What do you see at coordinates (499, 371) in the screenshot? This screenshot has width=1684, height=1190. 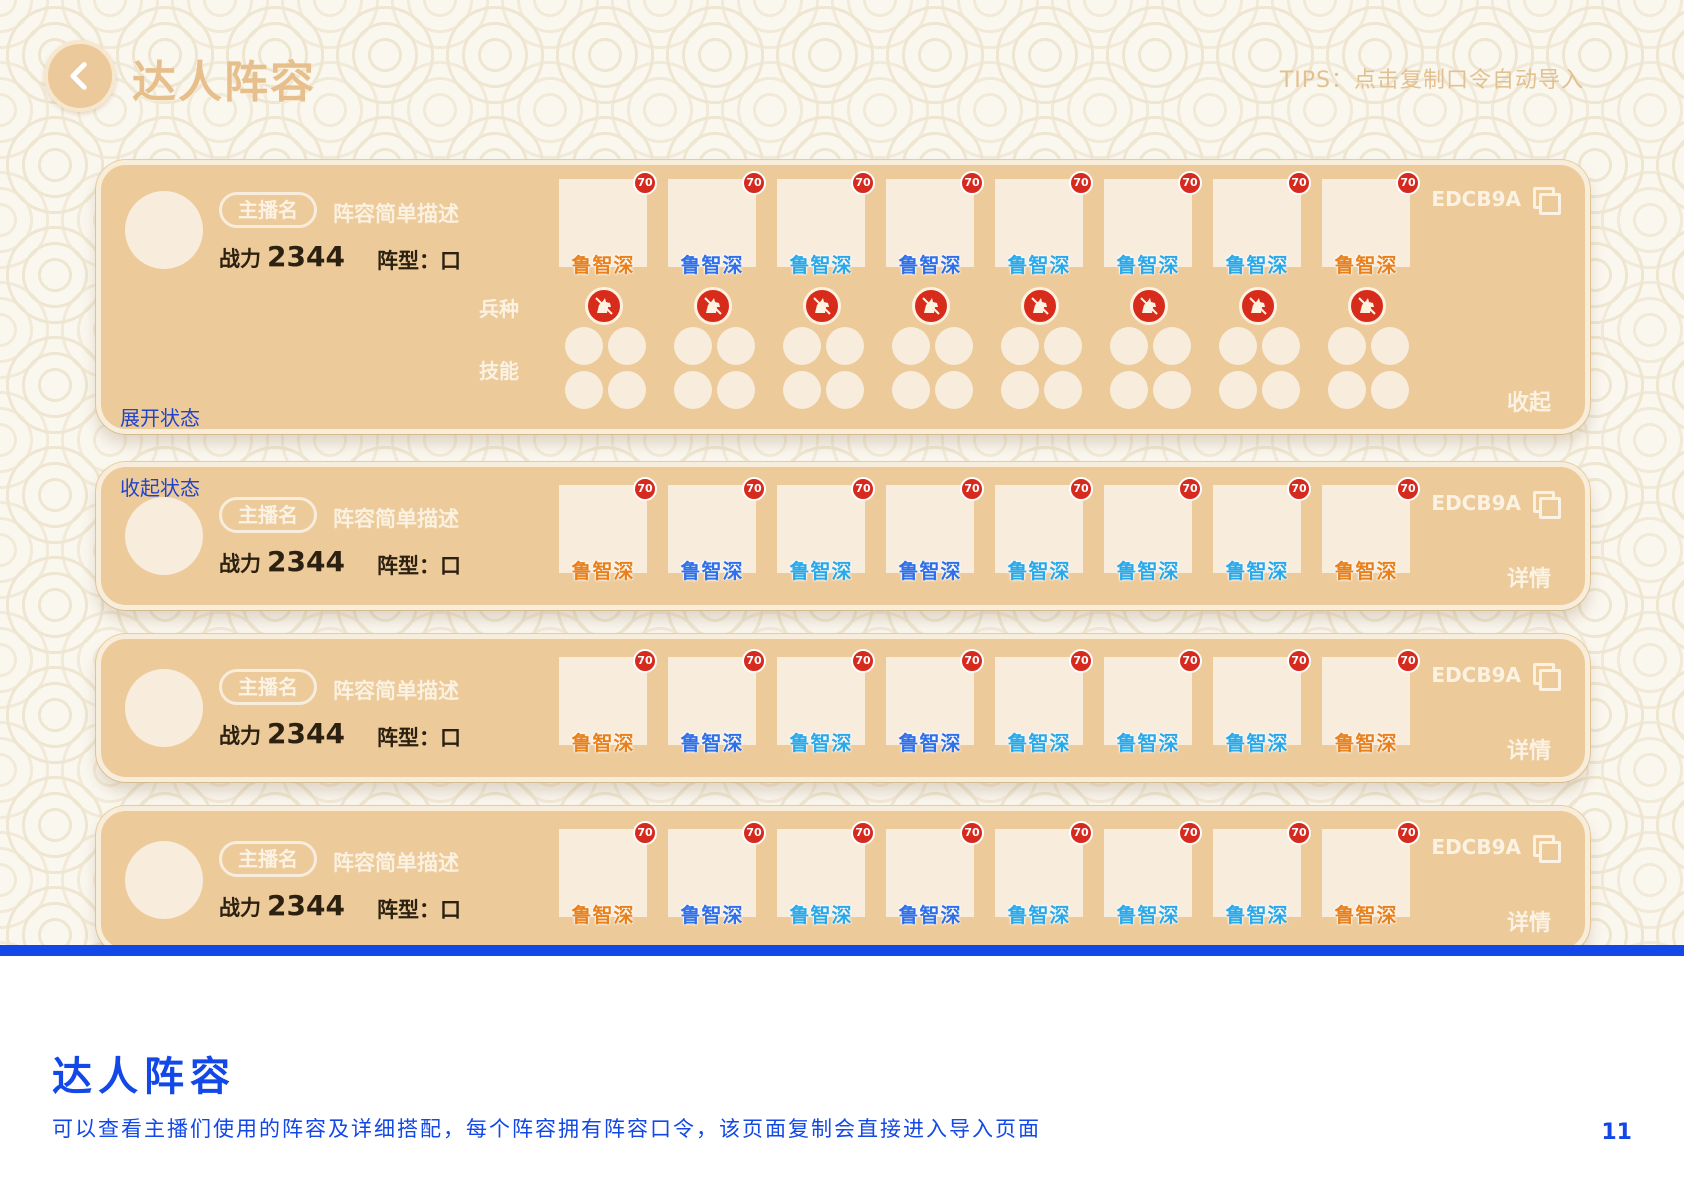 I see `skill-row-label: 技能` at bounding box center [499, 371].